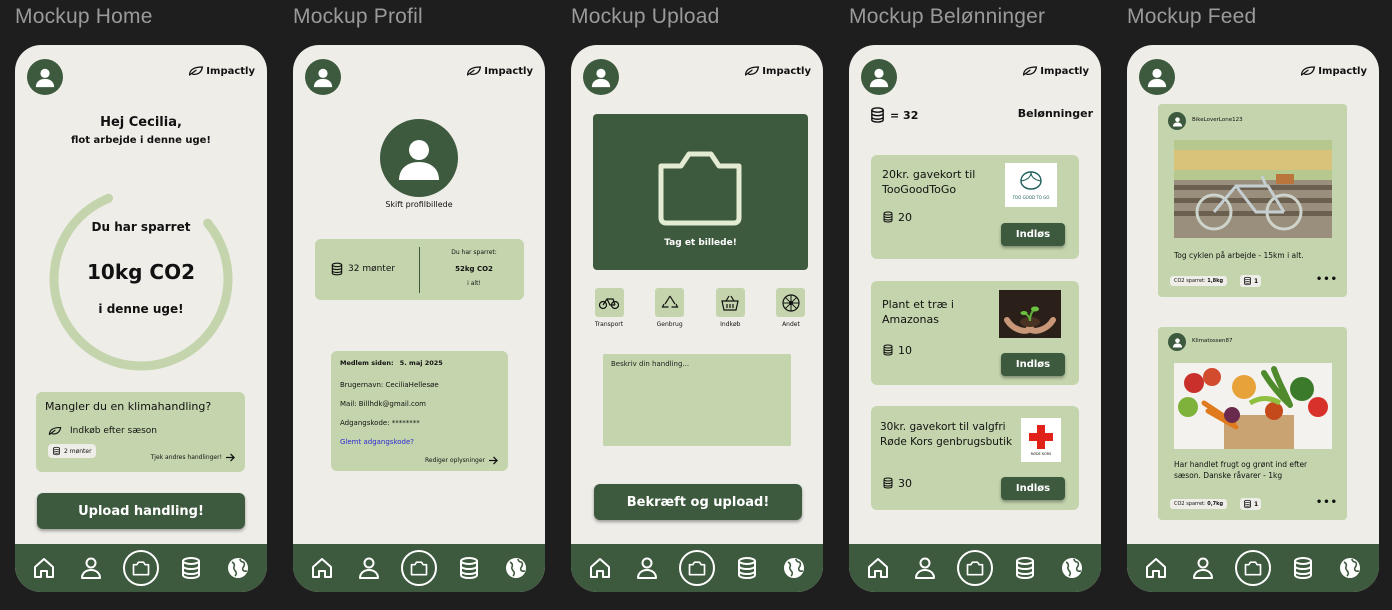 This screenshot has width=1392, height=610. What do you see at coordinates (1215, 504) in the screenshot?
I see `co2-badge-value: 0,7kg` at bounding box center [1215, 504].